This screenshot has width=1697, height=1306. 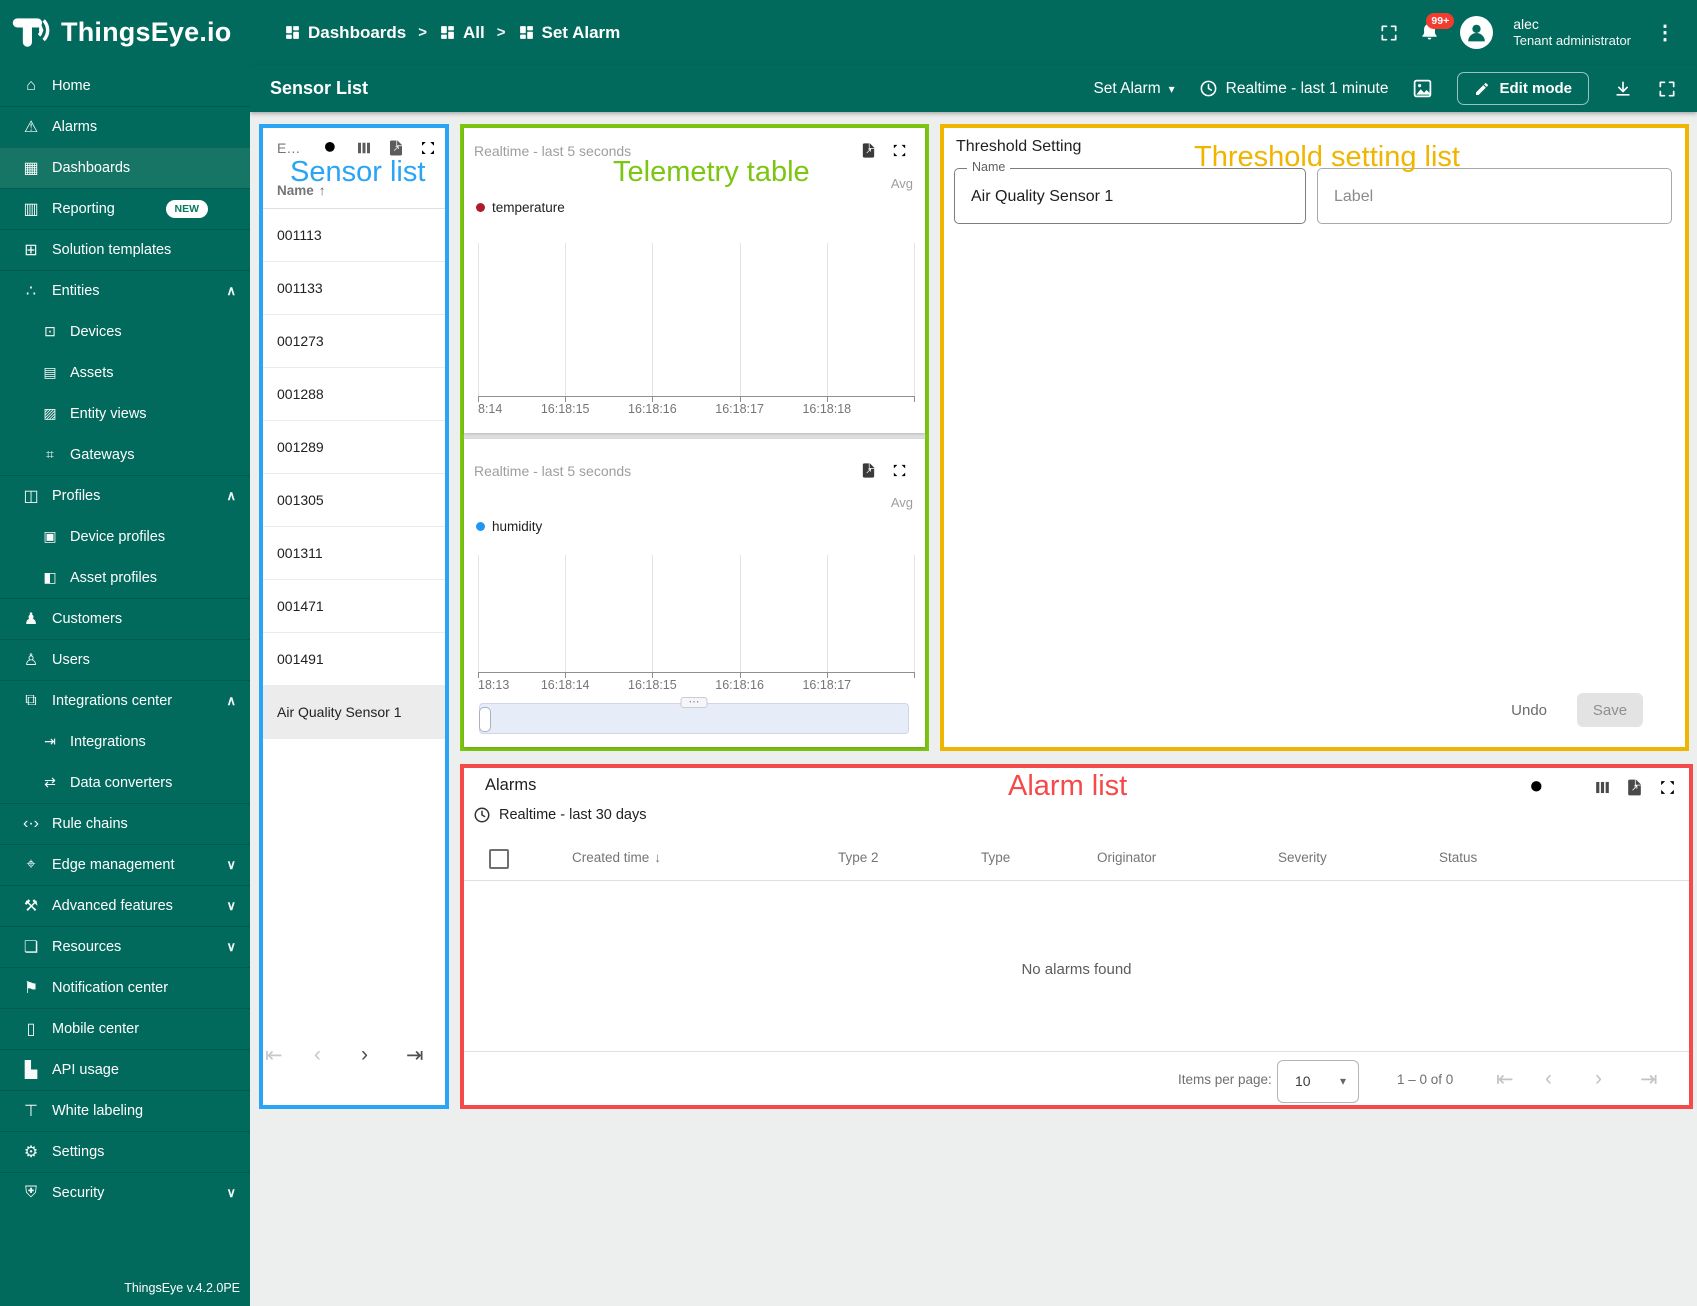 What do you see at coordinates (1610, 710) in the screenshot?
I see `save-button: Save` at bounding box center [1610, 710].